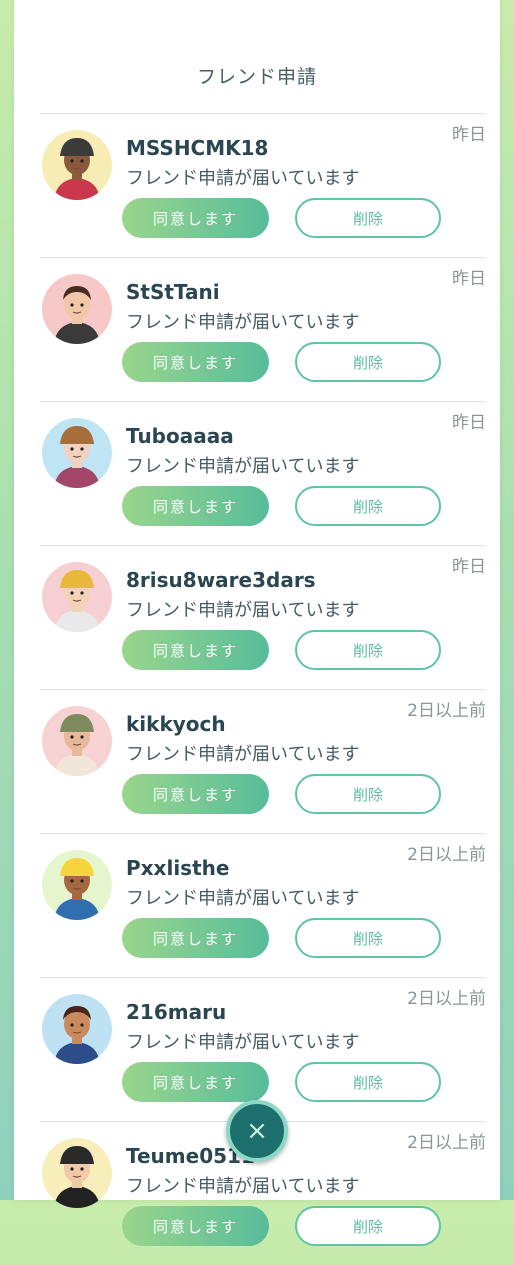 This screenshot has width=514, height=1265. I want to click on friend-request-item: StStTani フレンド申請が届いています 昨日同意します 削除, so click(263, 329).